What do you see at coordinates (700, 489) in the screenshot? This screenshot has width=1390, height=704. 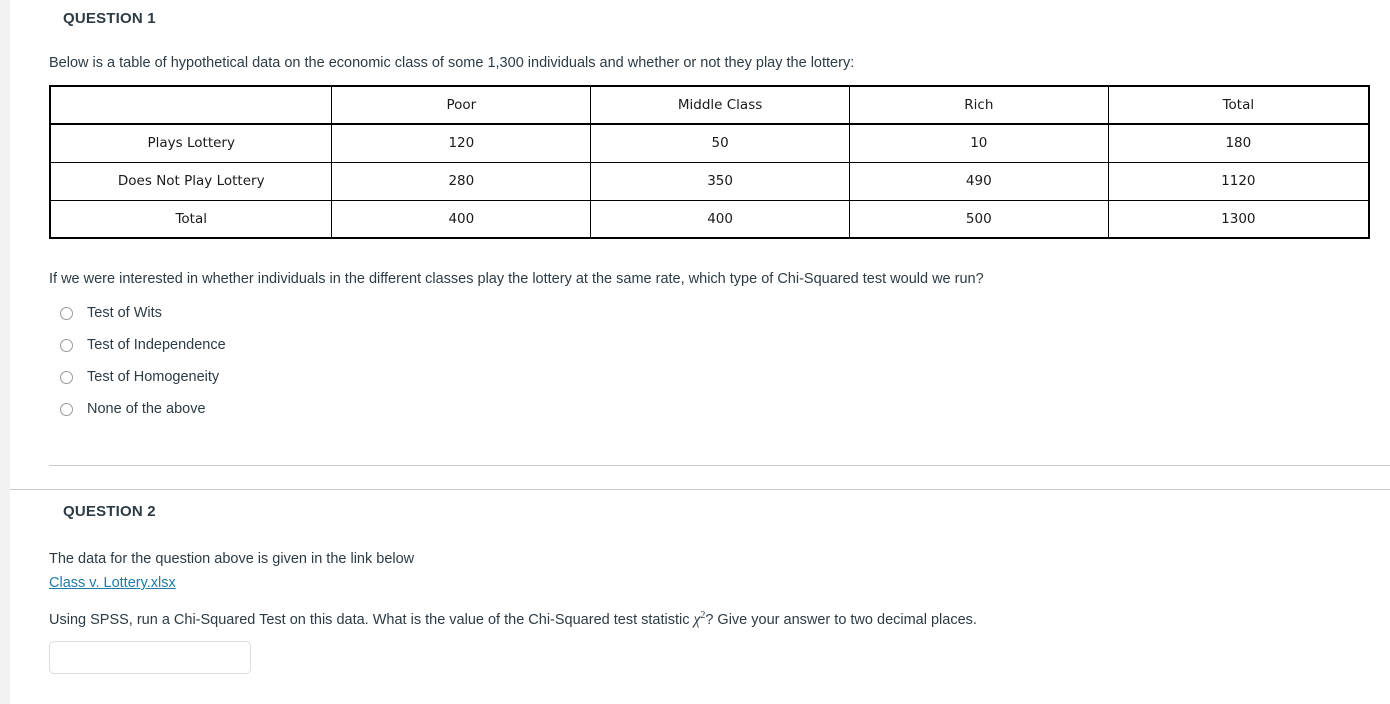 I see `question-separator-divider` at bounding box center [700, 489].